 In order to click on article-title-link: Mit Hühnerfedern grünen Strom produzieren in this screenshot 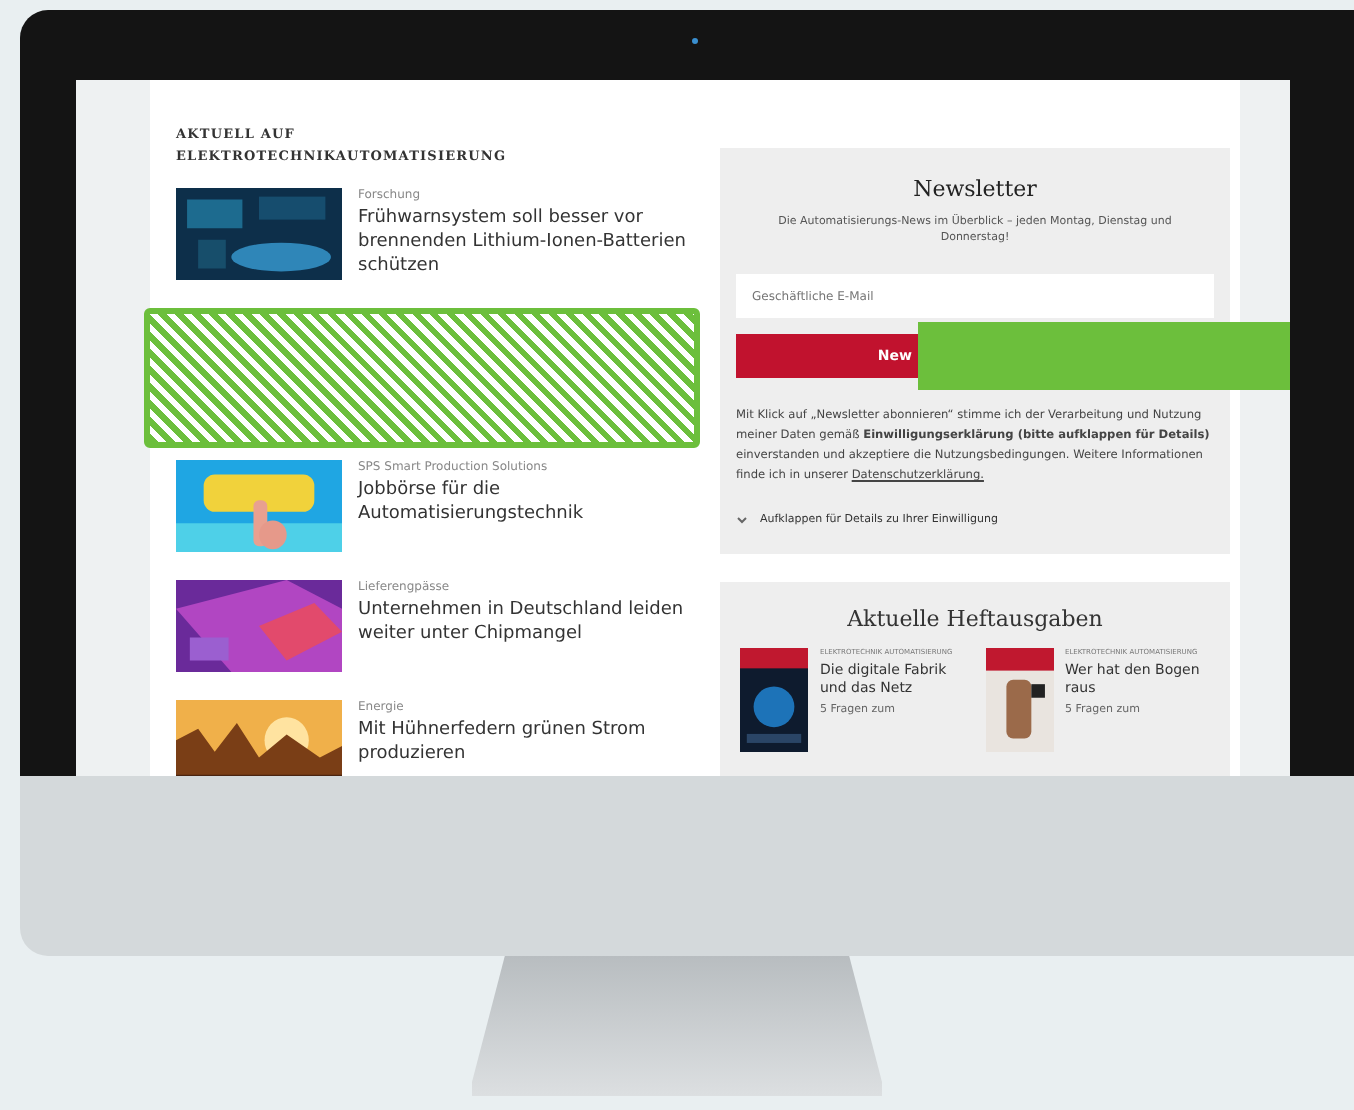, I will do `click(529, 742)`.